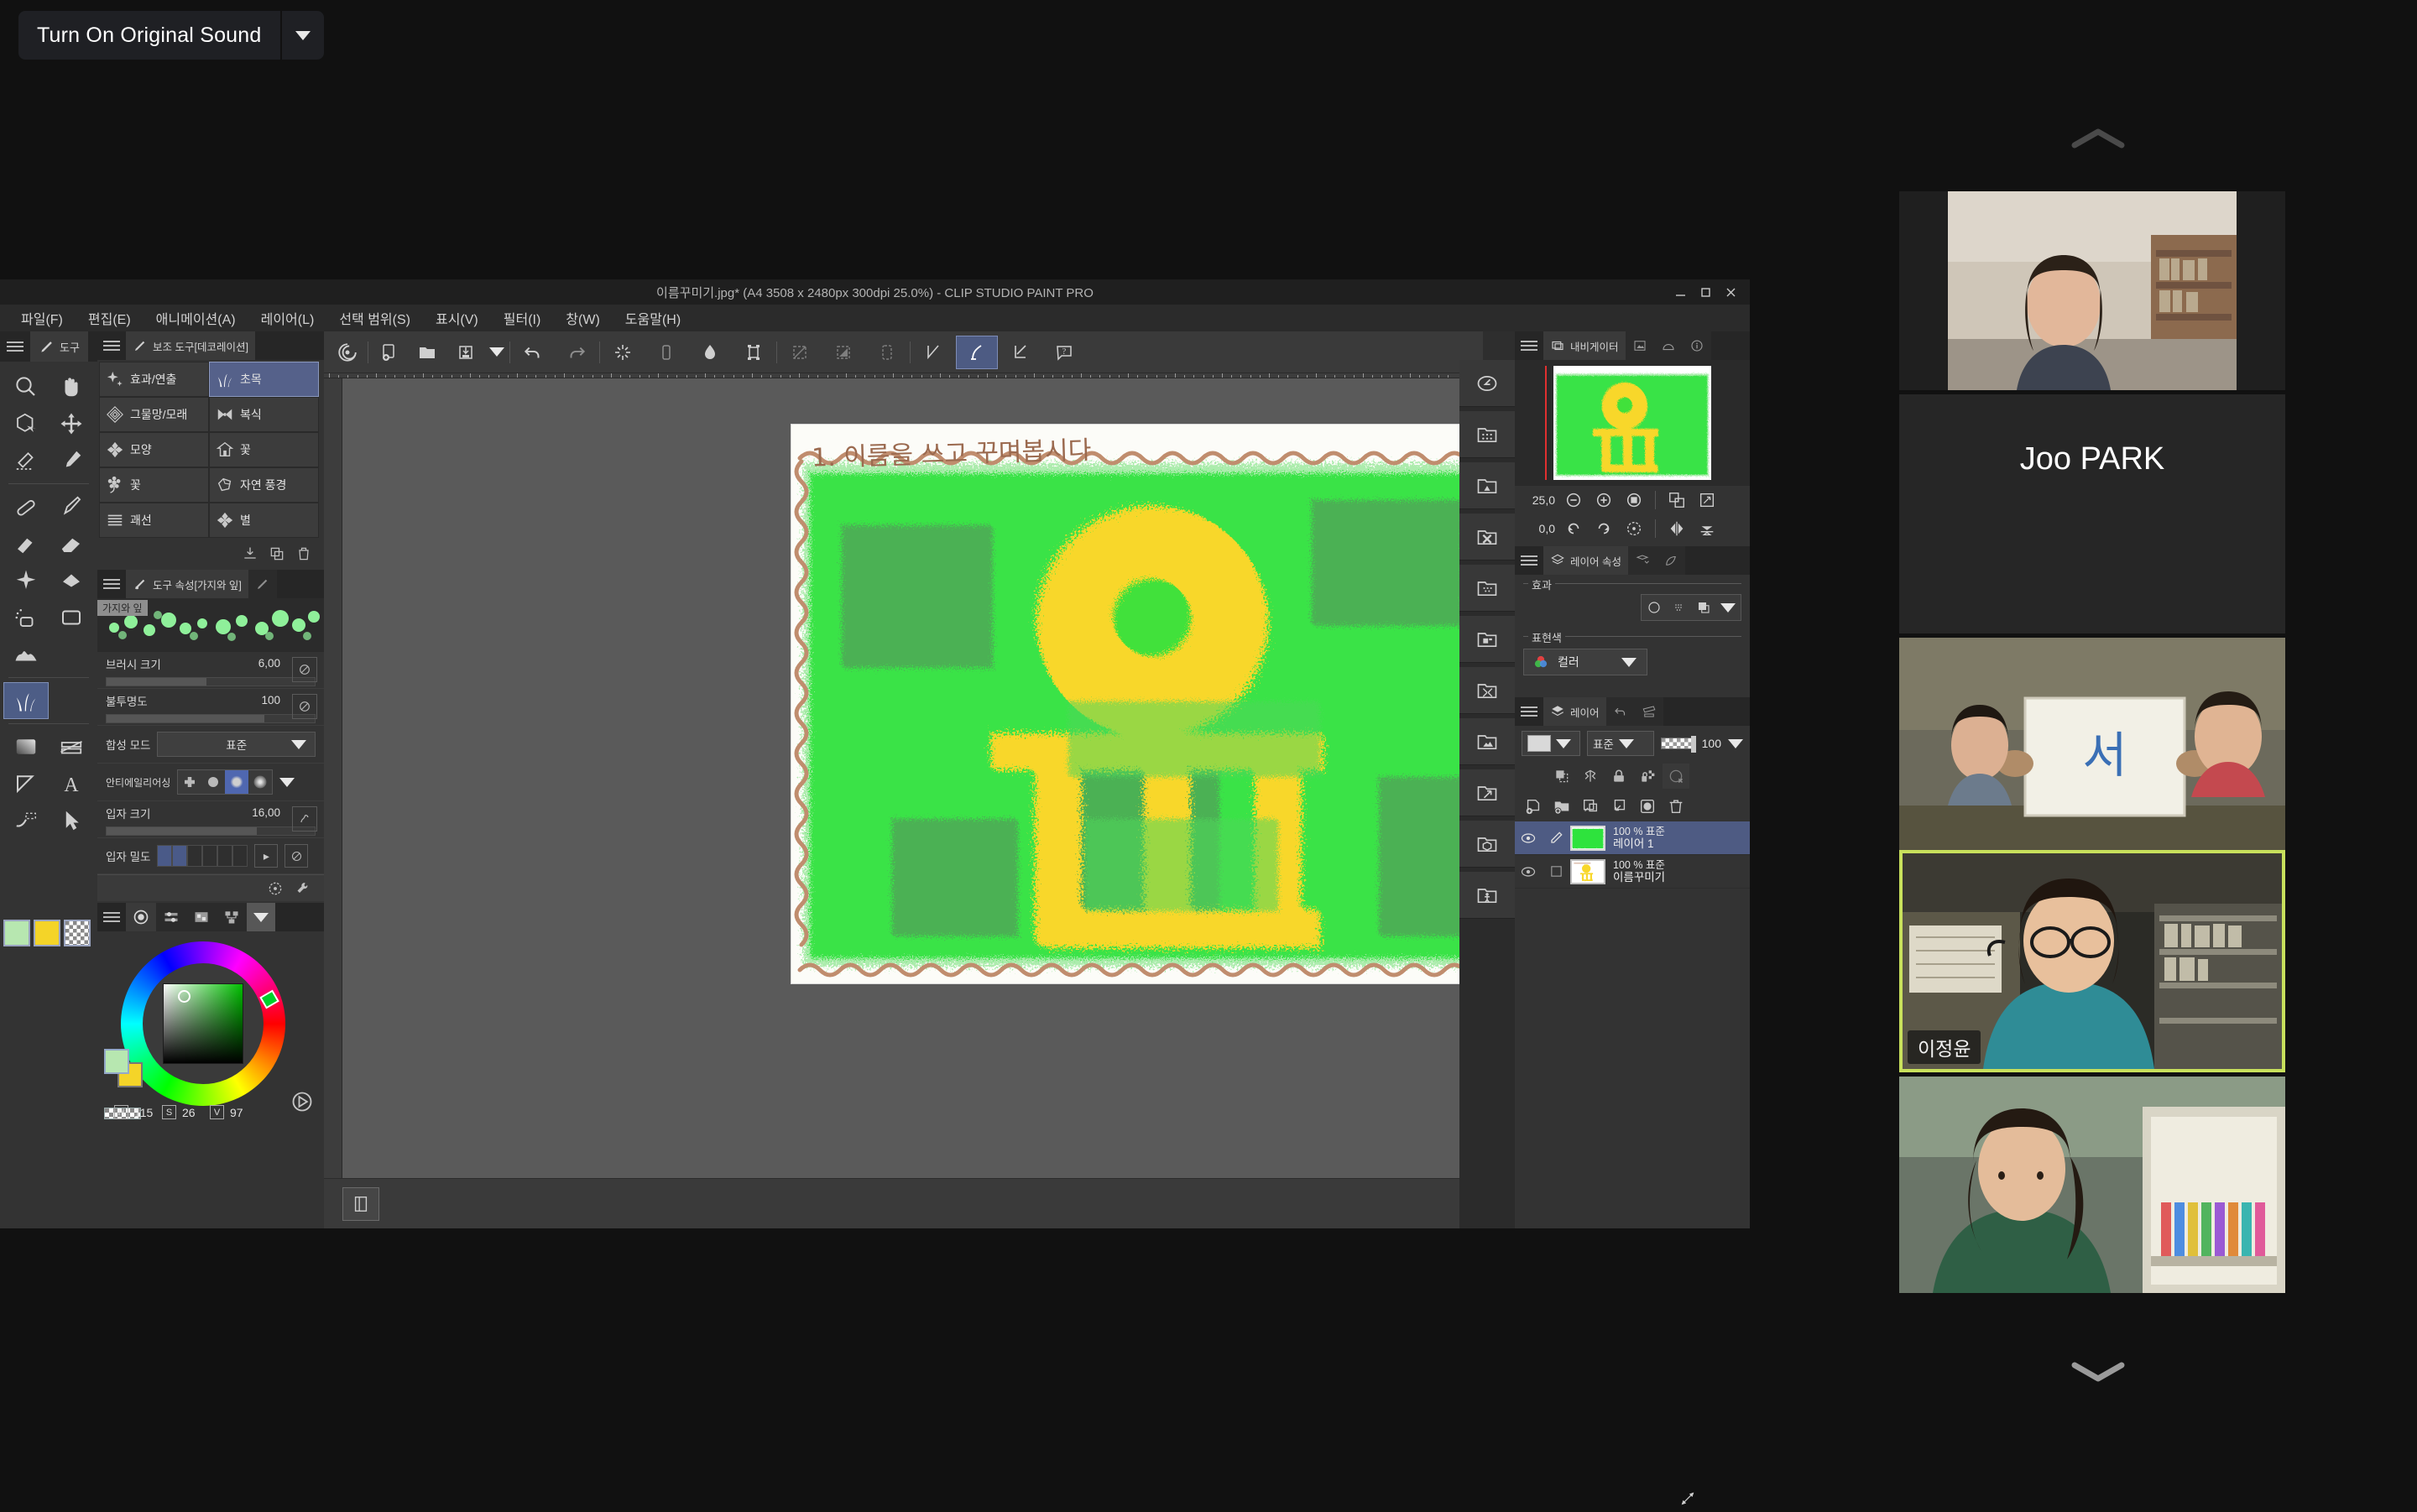  Describe the element at coordinates (1730, 292) in the screenshot. I see `close-button` at that location.